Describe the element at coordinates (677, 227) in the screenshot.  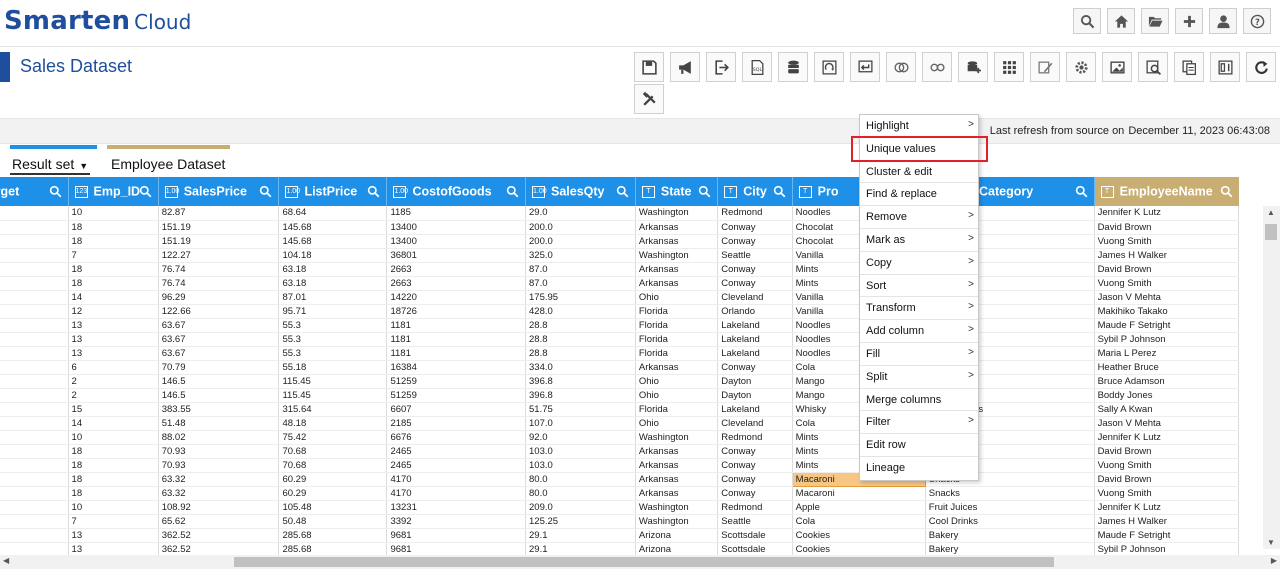
I see `table-cell: Arkansas` at that location.